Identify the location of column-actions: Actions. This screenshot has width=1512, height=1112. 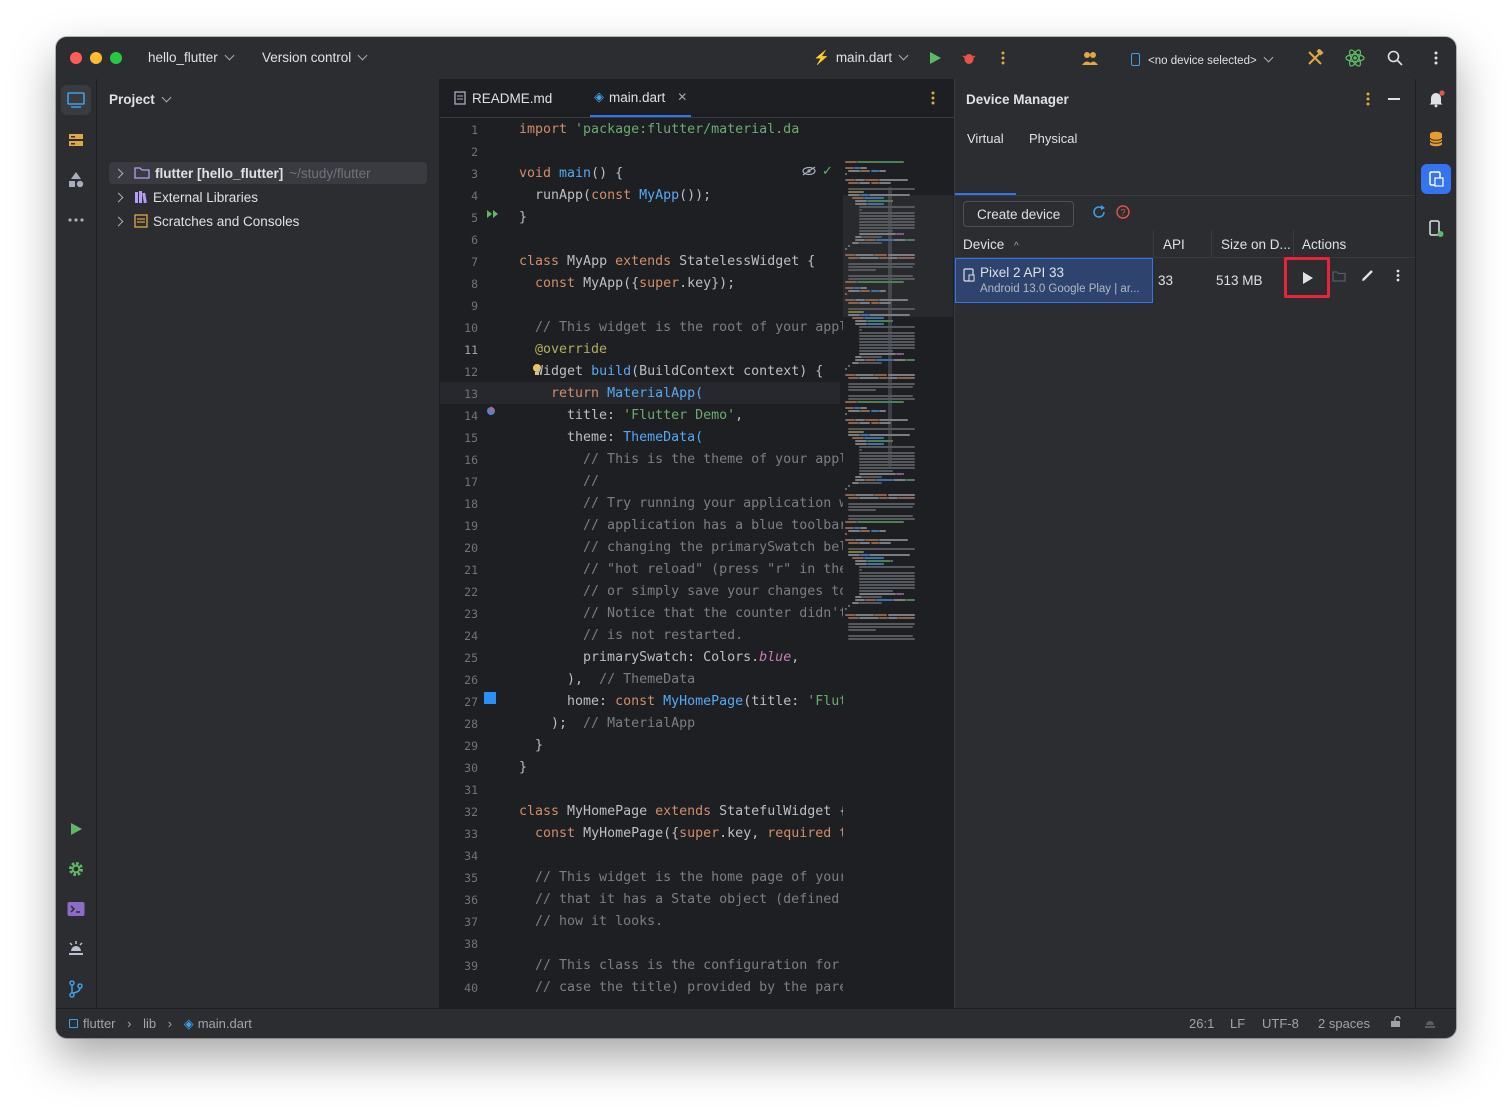
(1324, 244).